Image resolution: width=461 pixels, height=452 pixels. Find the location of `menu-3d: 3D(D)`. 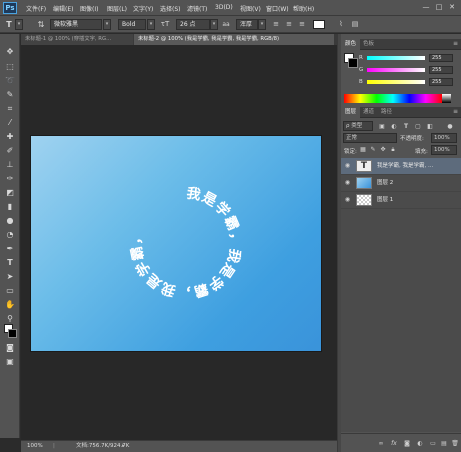

menu-3d: 3D(D) is located at coordinates (224, 7).